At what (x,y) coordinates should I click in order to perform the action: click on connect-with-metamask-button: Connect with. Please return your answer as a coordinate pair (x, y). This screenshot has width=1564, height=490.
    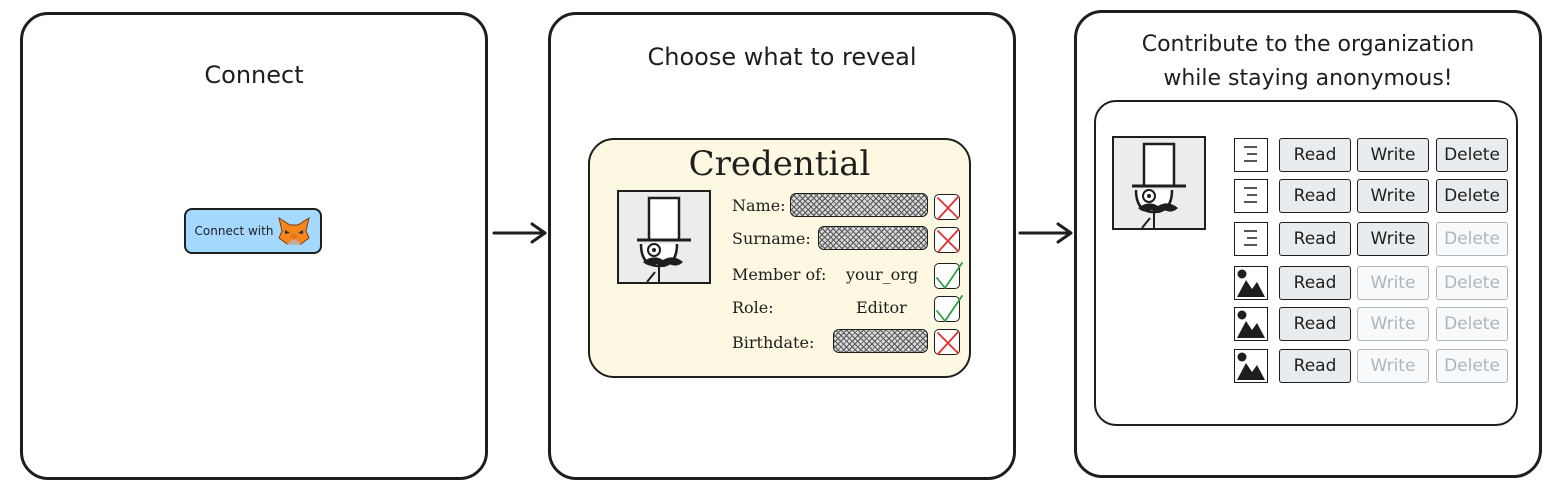
    Looking at the image, I should click on (253, 231).